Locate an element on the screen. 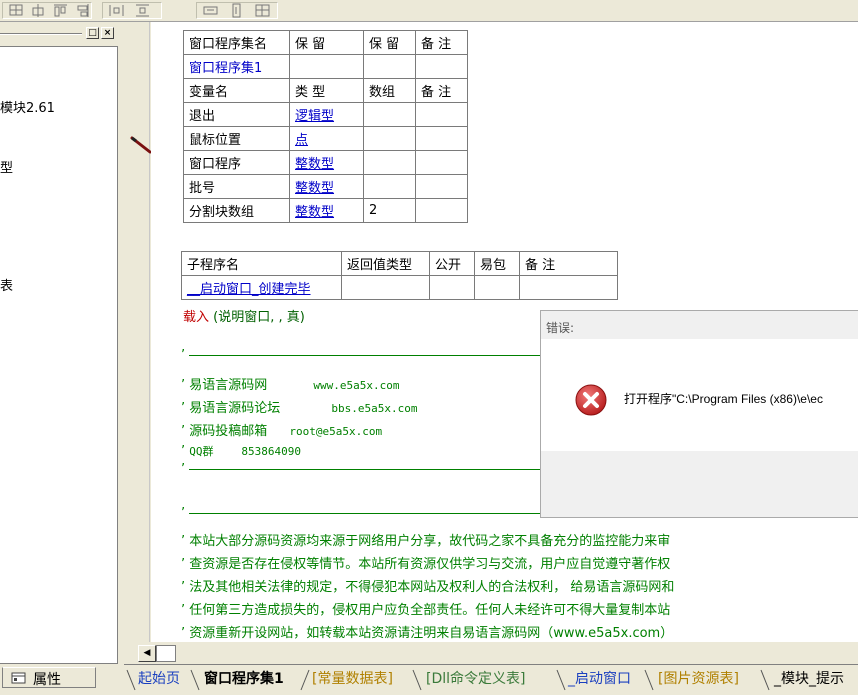 Image resolution: width=858 pixels, height=695 pixels. table-header: 子程序名 is located at coordinates (261, 263).